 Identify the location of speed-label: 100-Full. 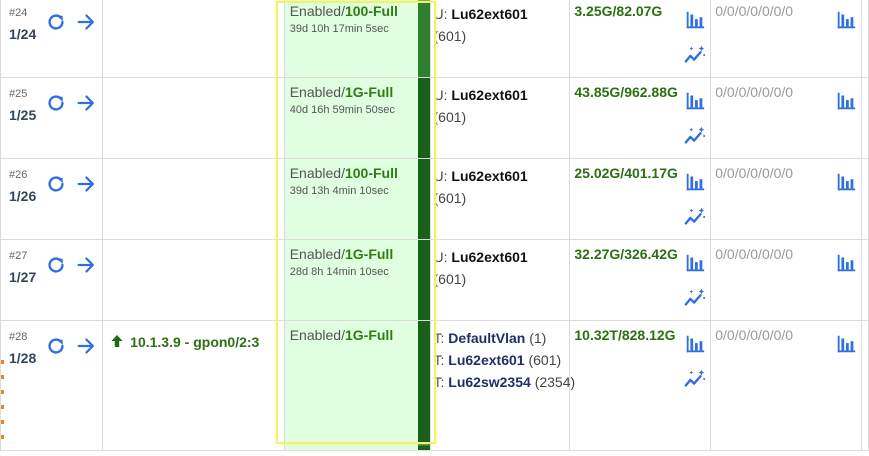
(371, 11).